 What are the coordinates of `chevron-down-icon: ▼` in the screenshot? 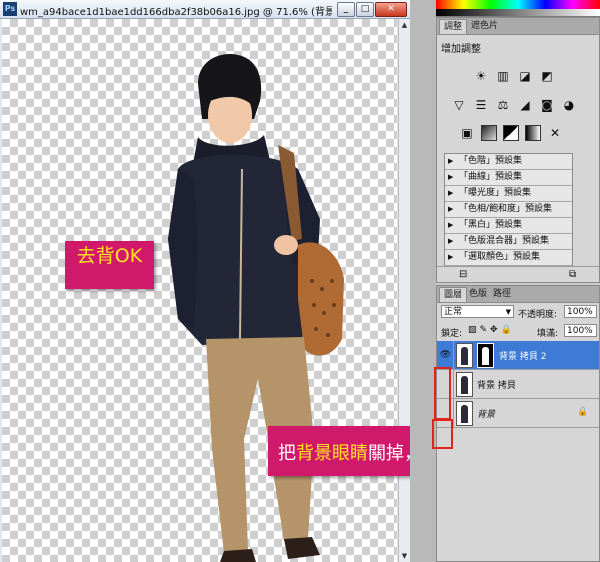 It's located at (508, 312).